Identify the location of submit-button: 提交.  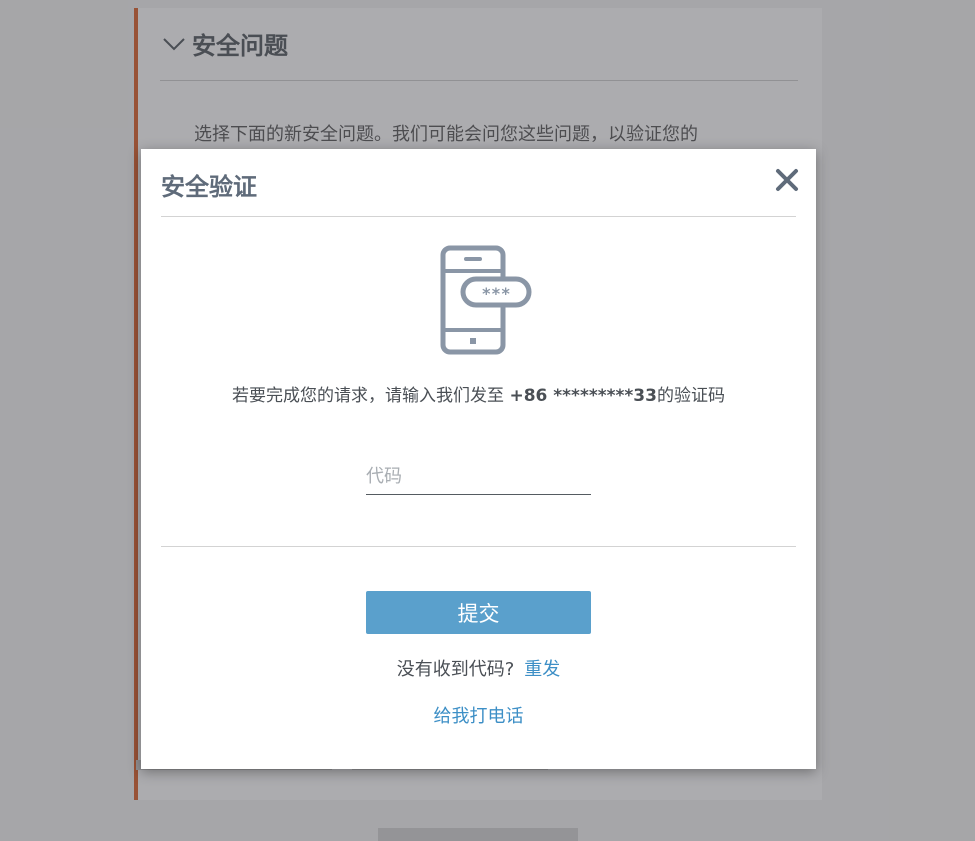
(478, 612).